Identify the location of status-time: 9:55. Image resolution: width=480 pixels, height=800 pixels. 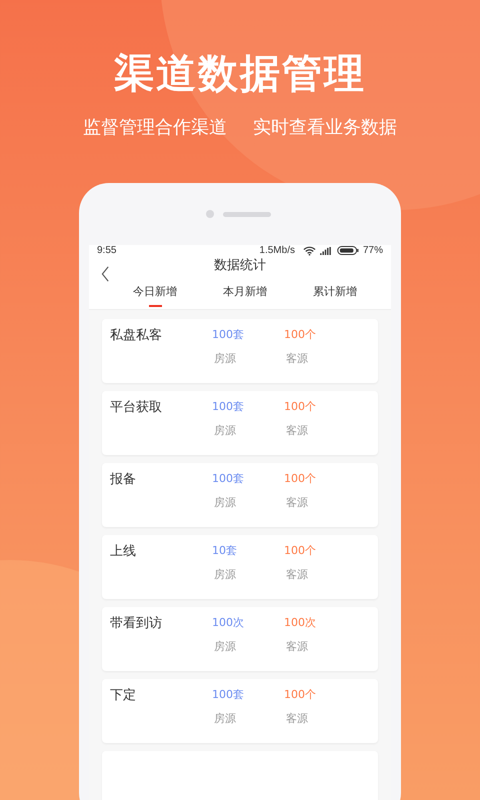
(106, 250).